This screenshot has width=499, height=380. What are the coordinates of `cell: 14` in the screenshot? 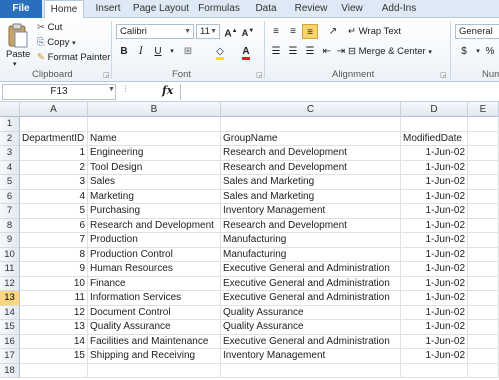 It's located at (54, 341).